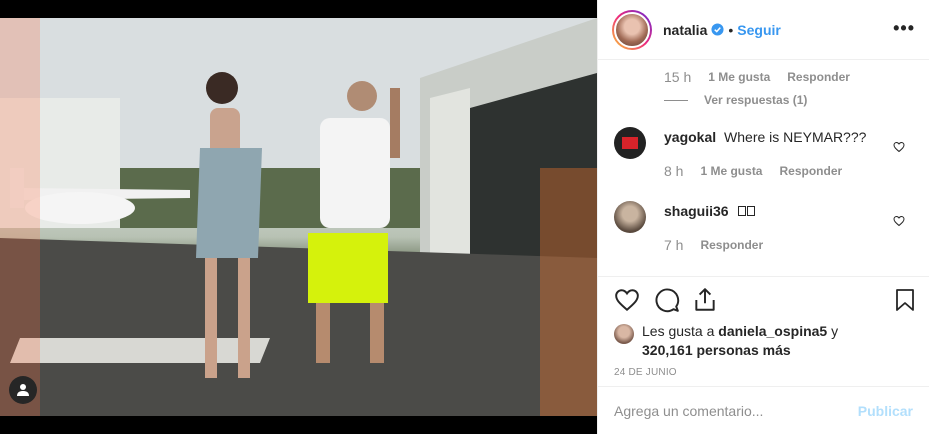 The width and height of the screenshot is (929, 434). Describe the element at coordinates (763, 231) in the screenshot. I see `comment-item: shaguii36 7 h Responder` at that location.